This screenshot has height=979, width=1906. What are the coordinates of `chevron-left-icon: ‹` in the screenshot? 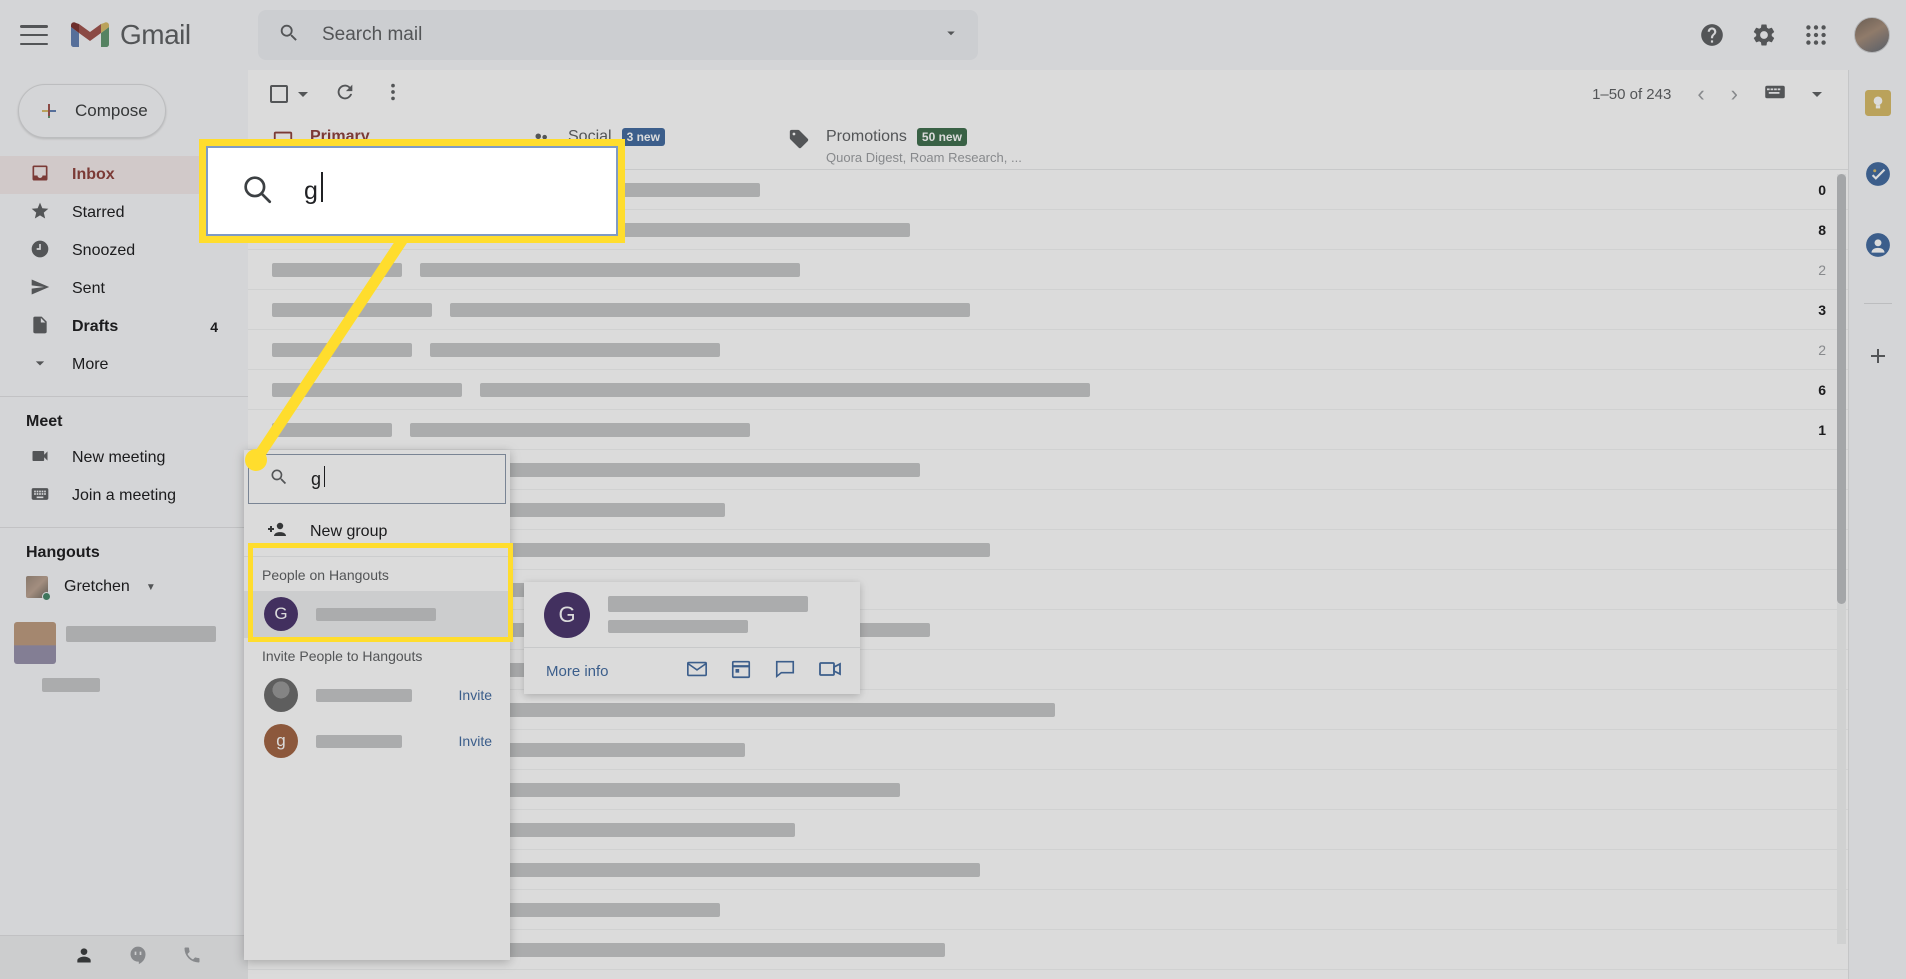 It's located at (1700, 94).